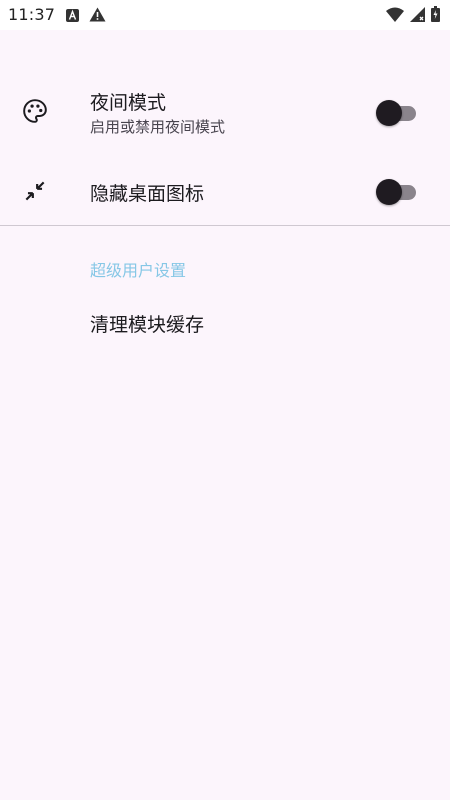 The image size is (450, 800). I want to click on shrink-arrows-icon, so click(35, 191).